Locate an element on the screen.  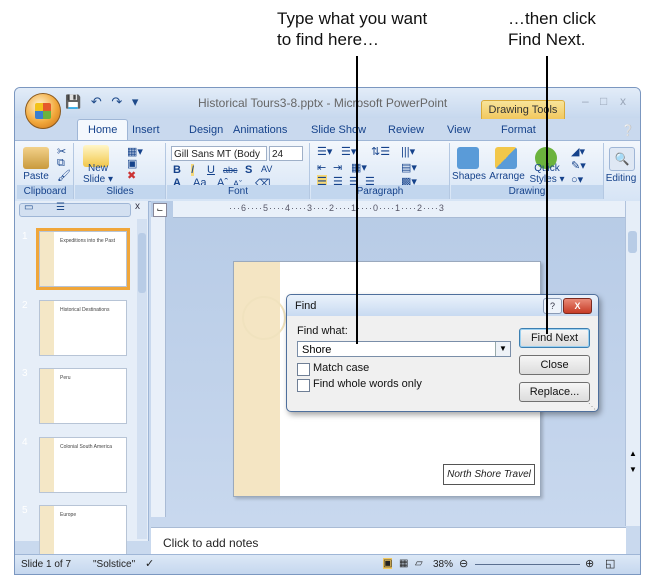
close-window-button: x is located at coordinates (623, 101).